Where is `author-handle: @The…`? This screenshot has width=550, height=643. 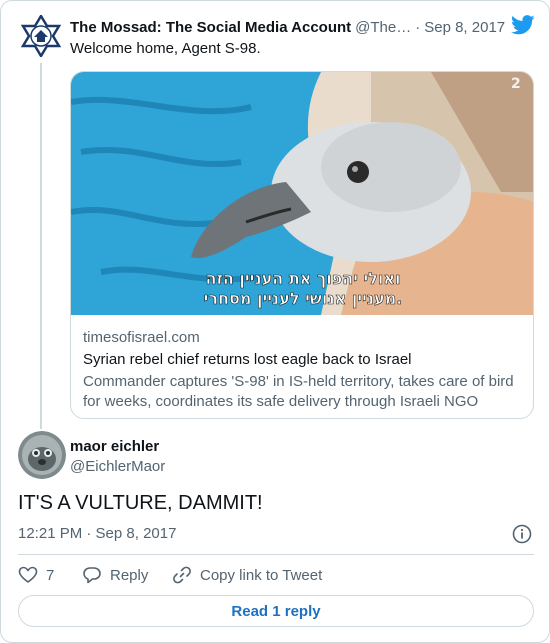
author-handle: @The… is located at coordinates (383, 27).